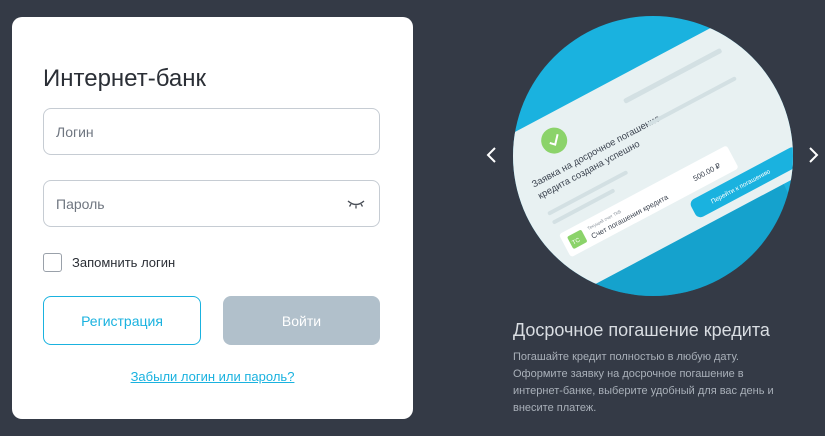 This screenshot has height=436, width=825. Describe the element at coordinates (125, 78) in the screenshot. I see `page-title: Интернет-банк` at that location.